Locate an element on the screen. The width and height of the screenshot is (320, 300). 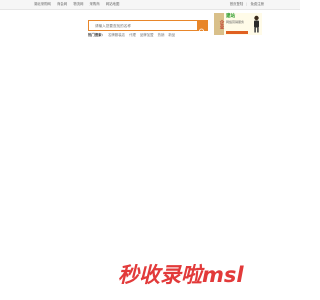
hot-search-item: 代理 is located at coordinates (132, 35).